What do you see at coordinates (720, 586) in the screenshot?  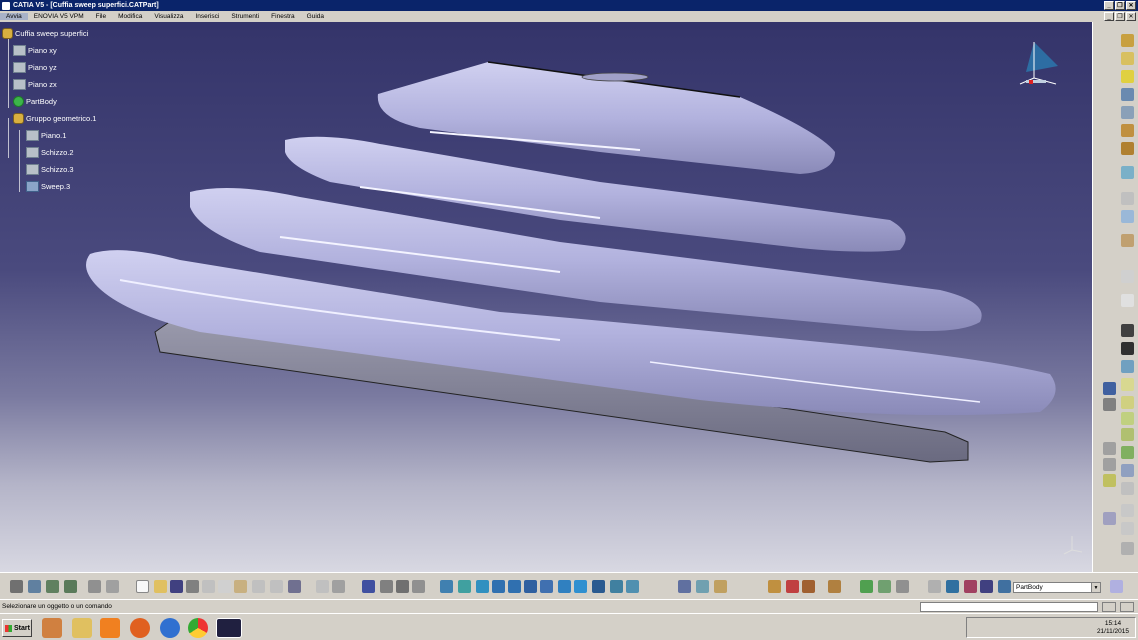 I see `update-icon` at bounding box center [720, 586].